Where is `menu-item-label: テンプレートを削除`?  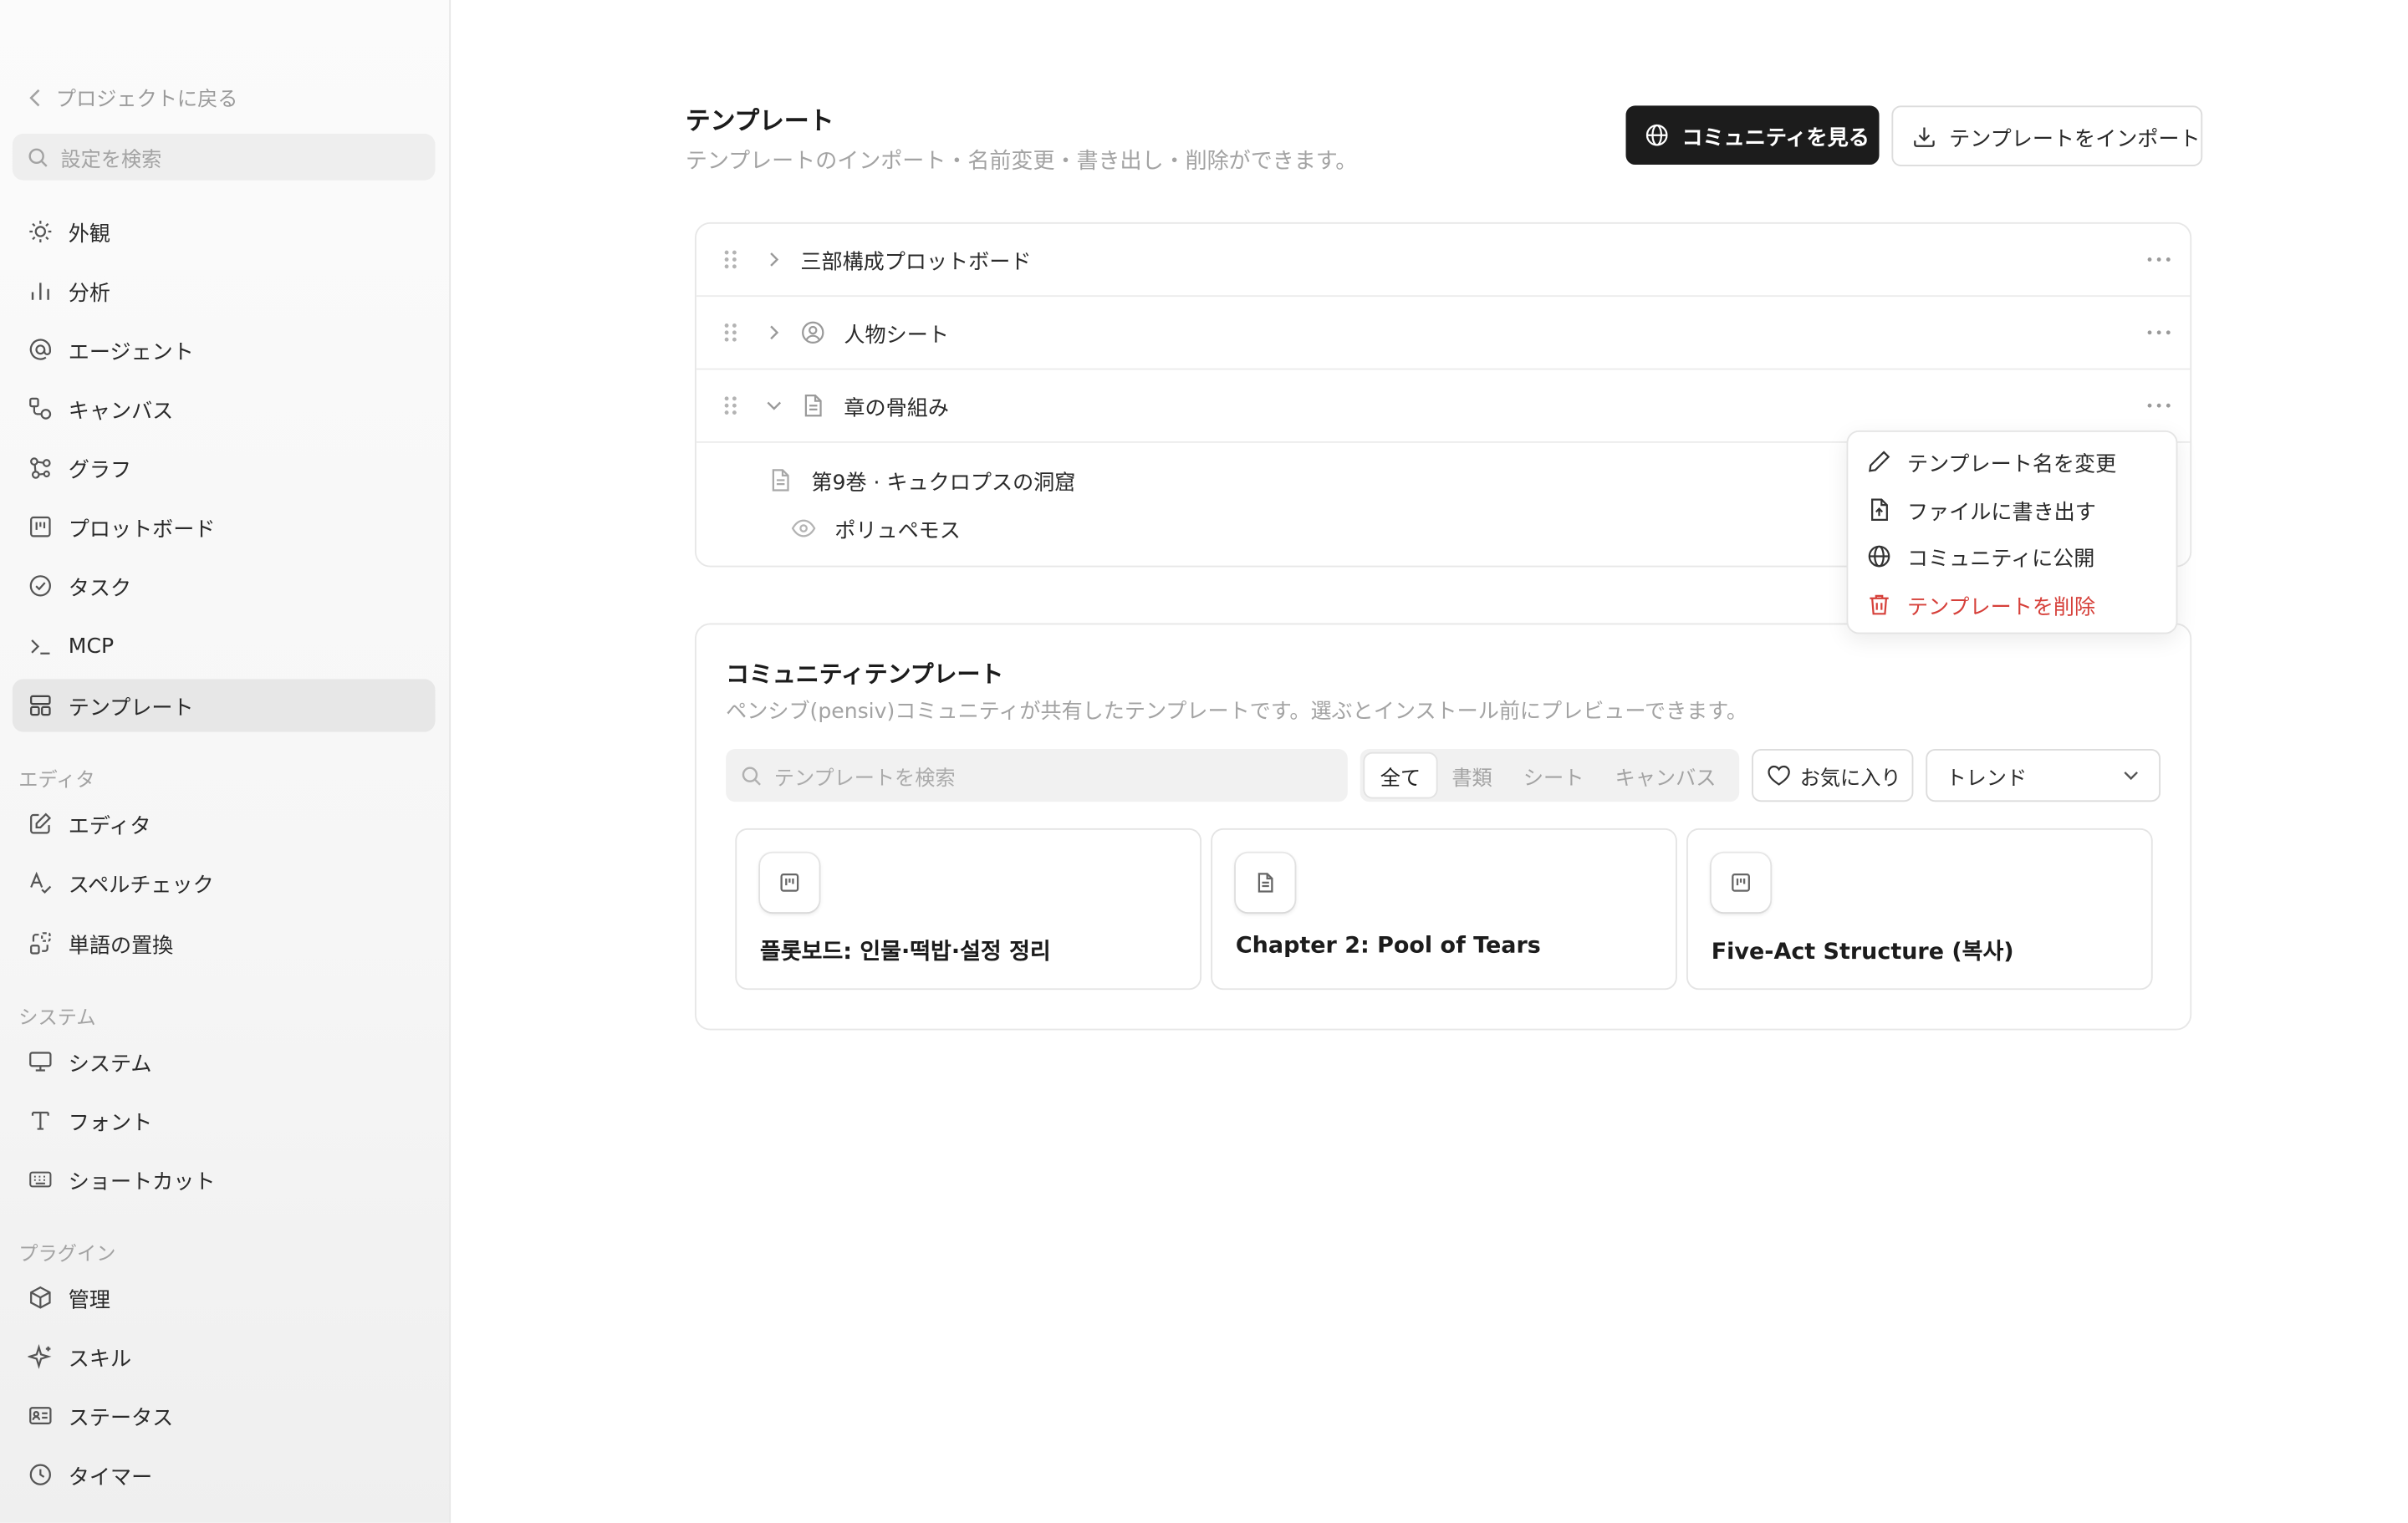 menu-item-label: テンプレートを削除 is located at coordinates (2001, 607).